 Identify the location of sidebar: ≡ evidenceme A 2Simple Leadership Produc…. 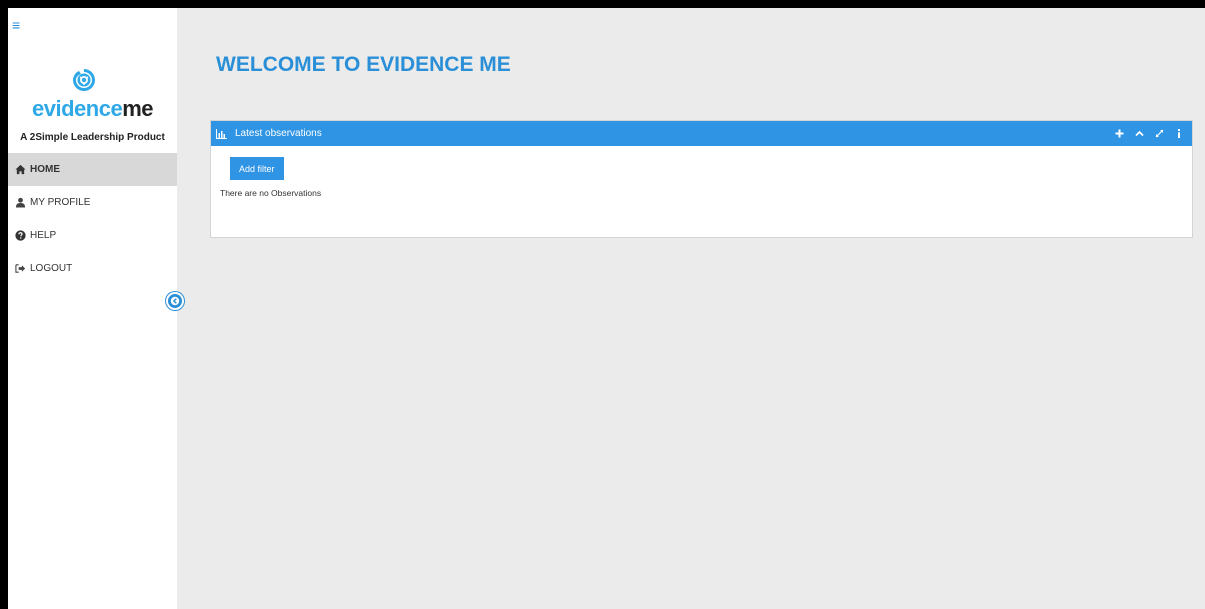
(92, 308).